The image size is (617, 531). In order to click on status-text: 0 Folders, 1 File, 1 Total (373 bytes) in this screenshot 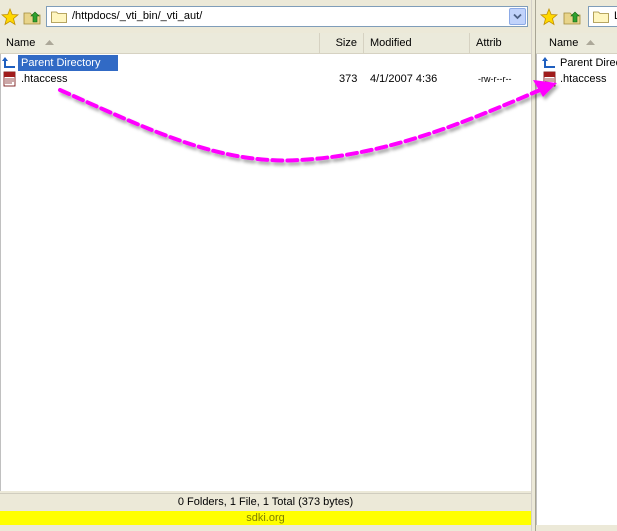, I will do `click(265, 502)`.